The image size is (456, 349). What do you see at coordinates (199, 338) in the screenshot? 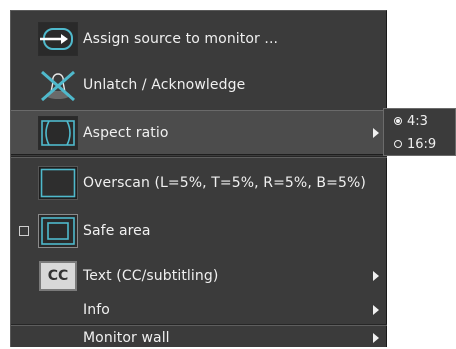
I see `menu-item-monitor-wall: Monitor wall` at bounding box center [199, 338].